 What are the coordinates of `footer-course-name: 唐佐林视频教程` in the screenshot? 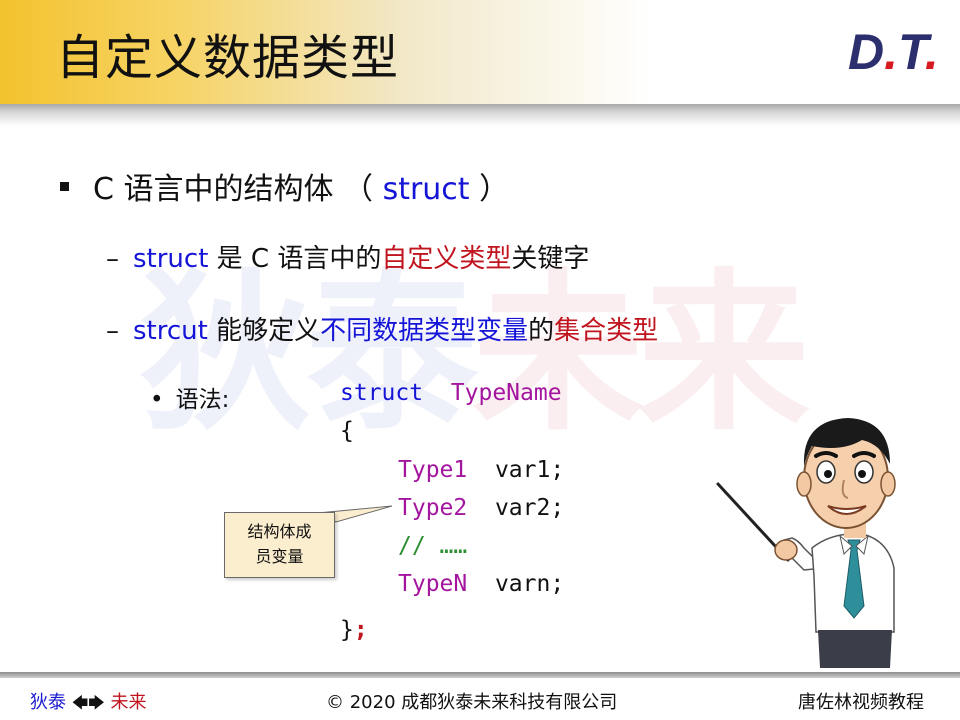 It's located at (861, 702).